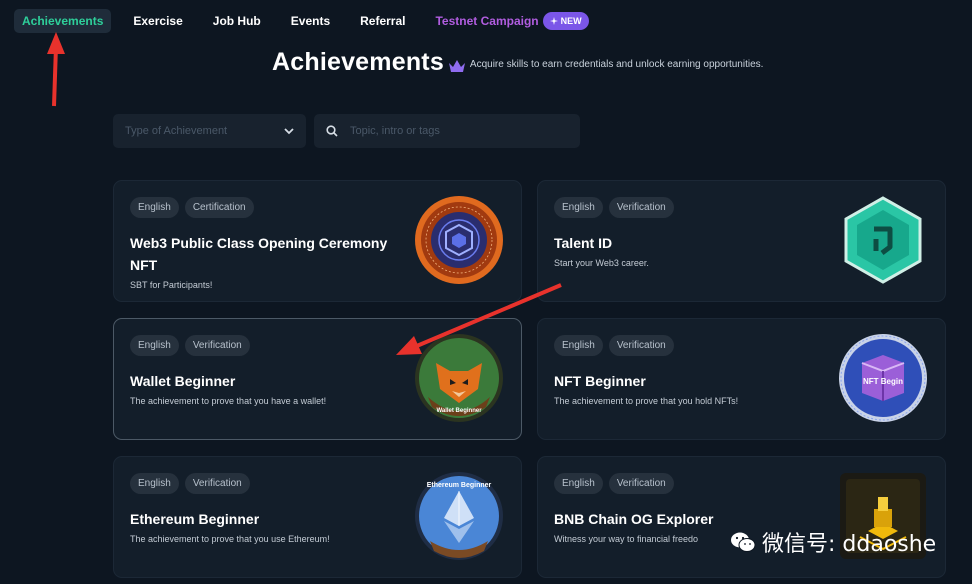 The image size is (972, 584). Describe the element at coordinates (289, 130) in the screenshot. I see `chevron-down-icon` at that location.